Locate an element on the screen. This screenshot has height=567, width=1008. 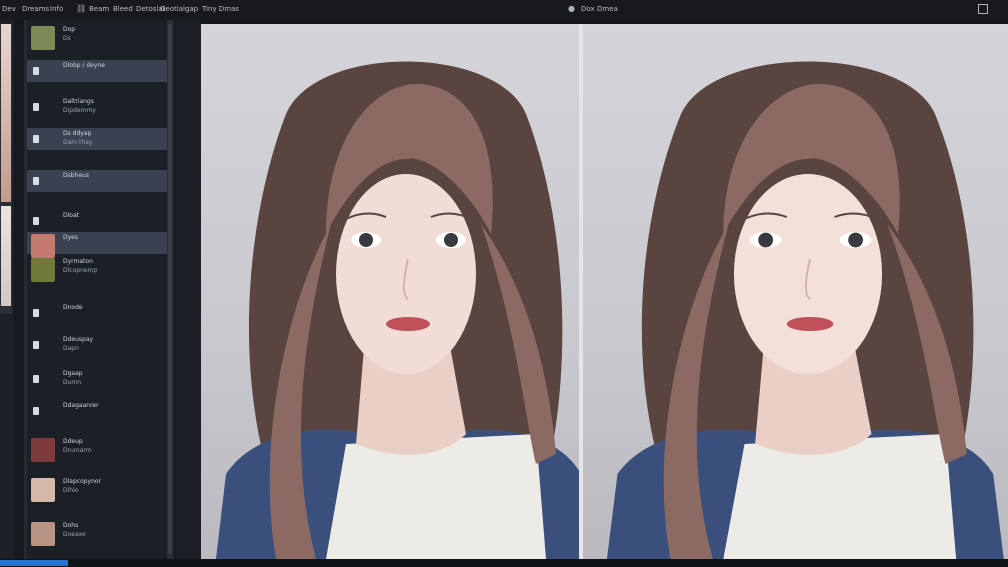
layer-row: Ddagaanrer is located at coordinates (97, 411).